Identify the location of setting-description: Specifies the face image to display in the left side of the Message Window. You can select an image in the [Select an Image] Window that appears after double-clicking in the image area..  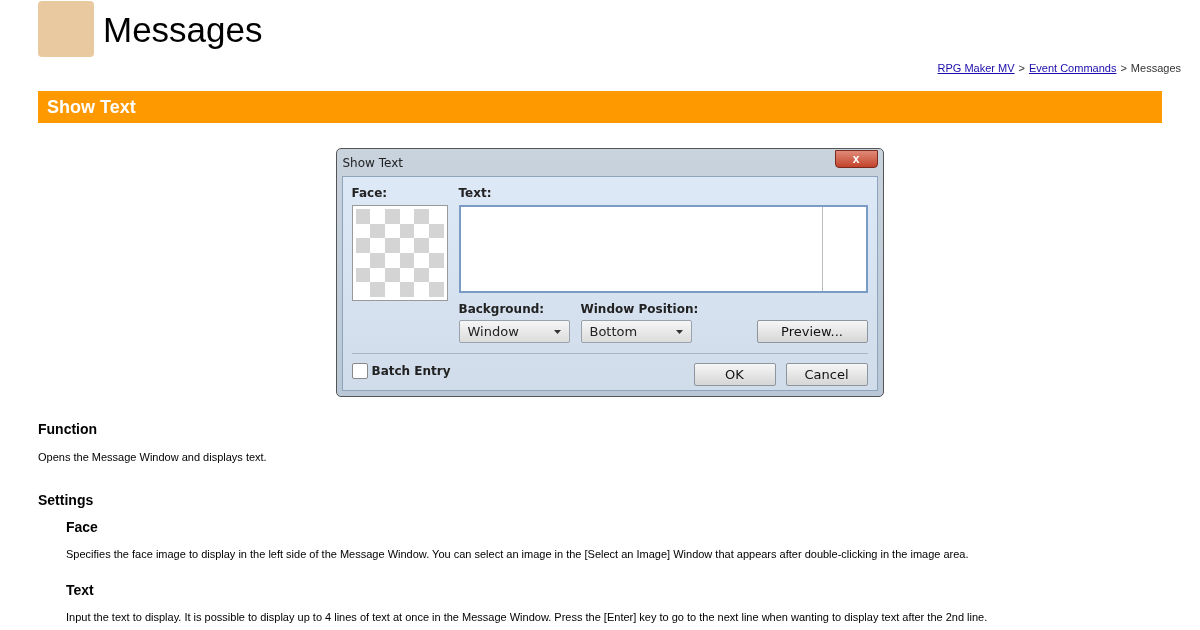
(518, 554).